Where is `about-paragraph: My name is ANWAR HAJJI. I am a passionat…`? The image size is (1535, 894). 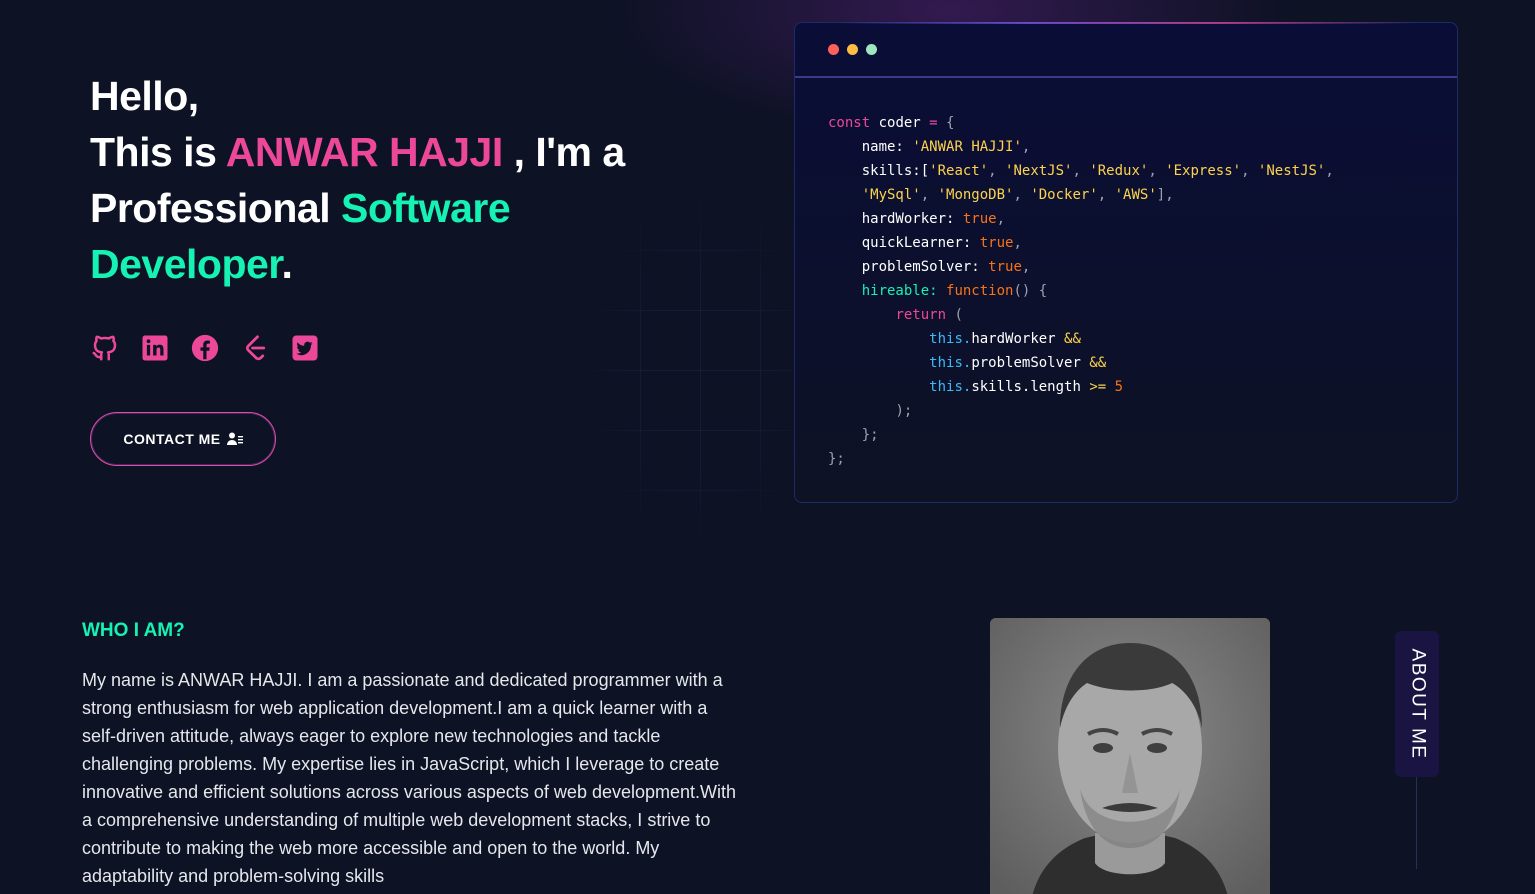
about-paragraph: My name is ANWAR HAJJI. I am a passionat… is located at coordinates (409, 778).